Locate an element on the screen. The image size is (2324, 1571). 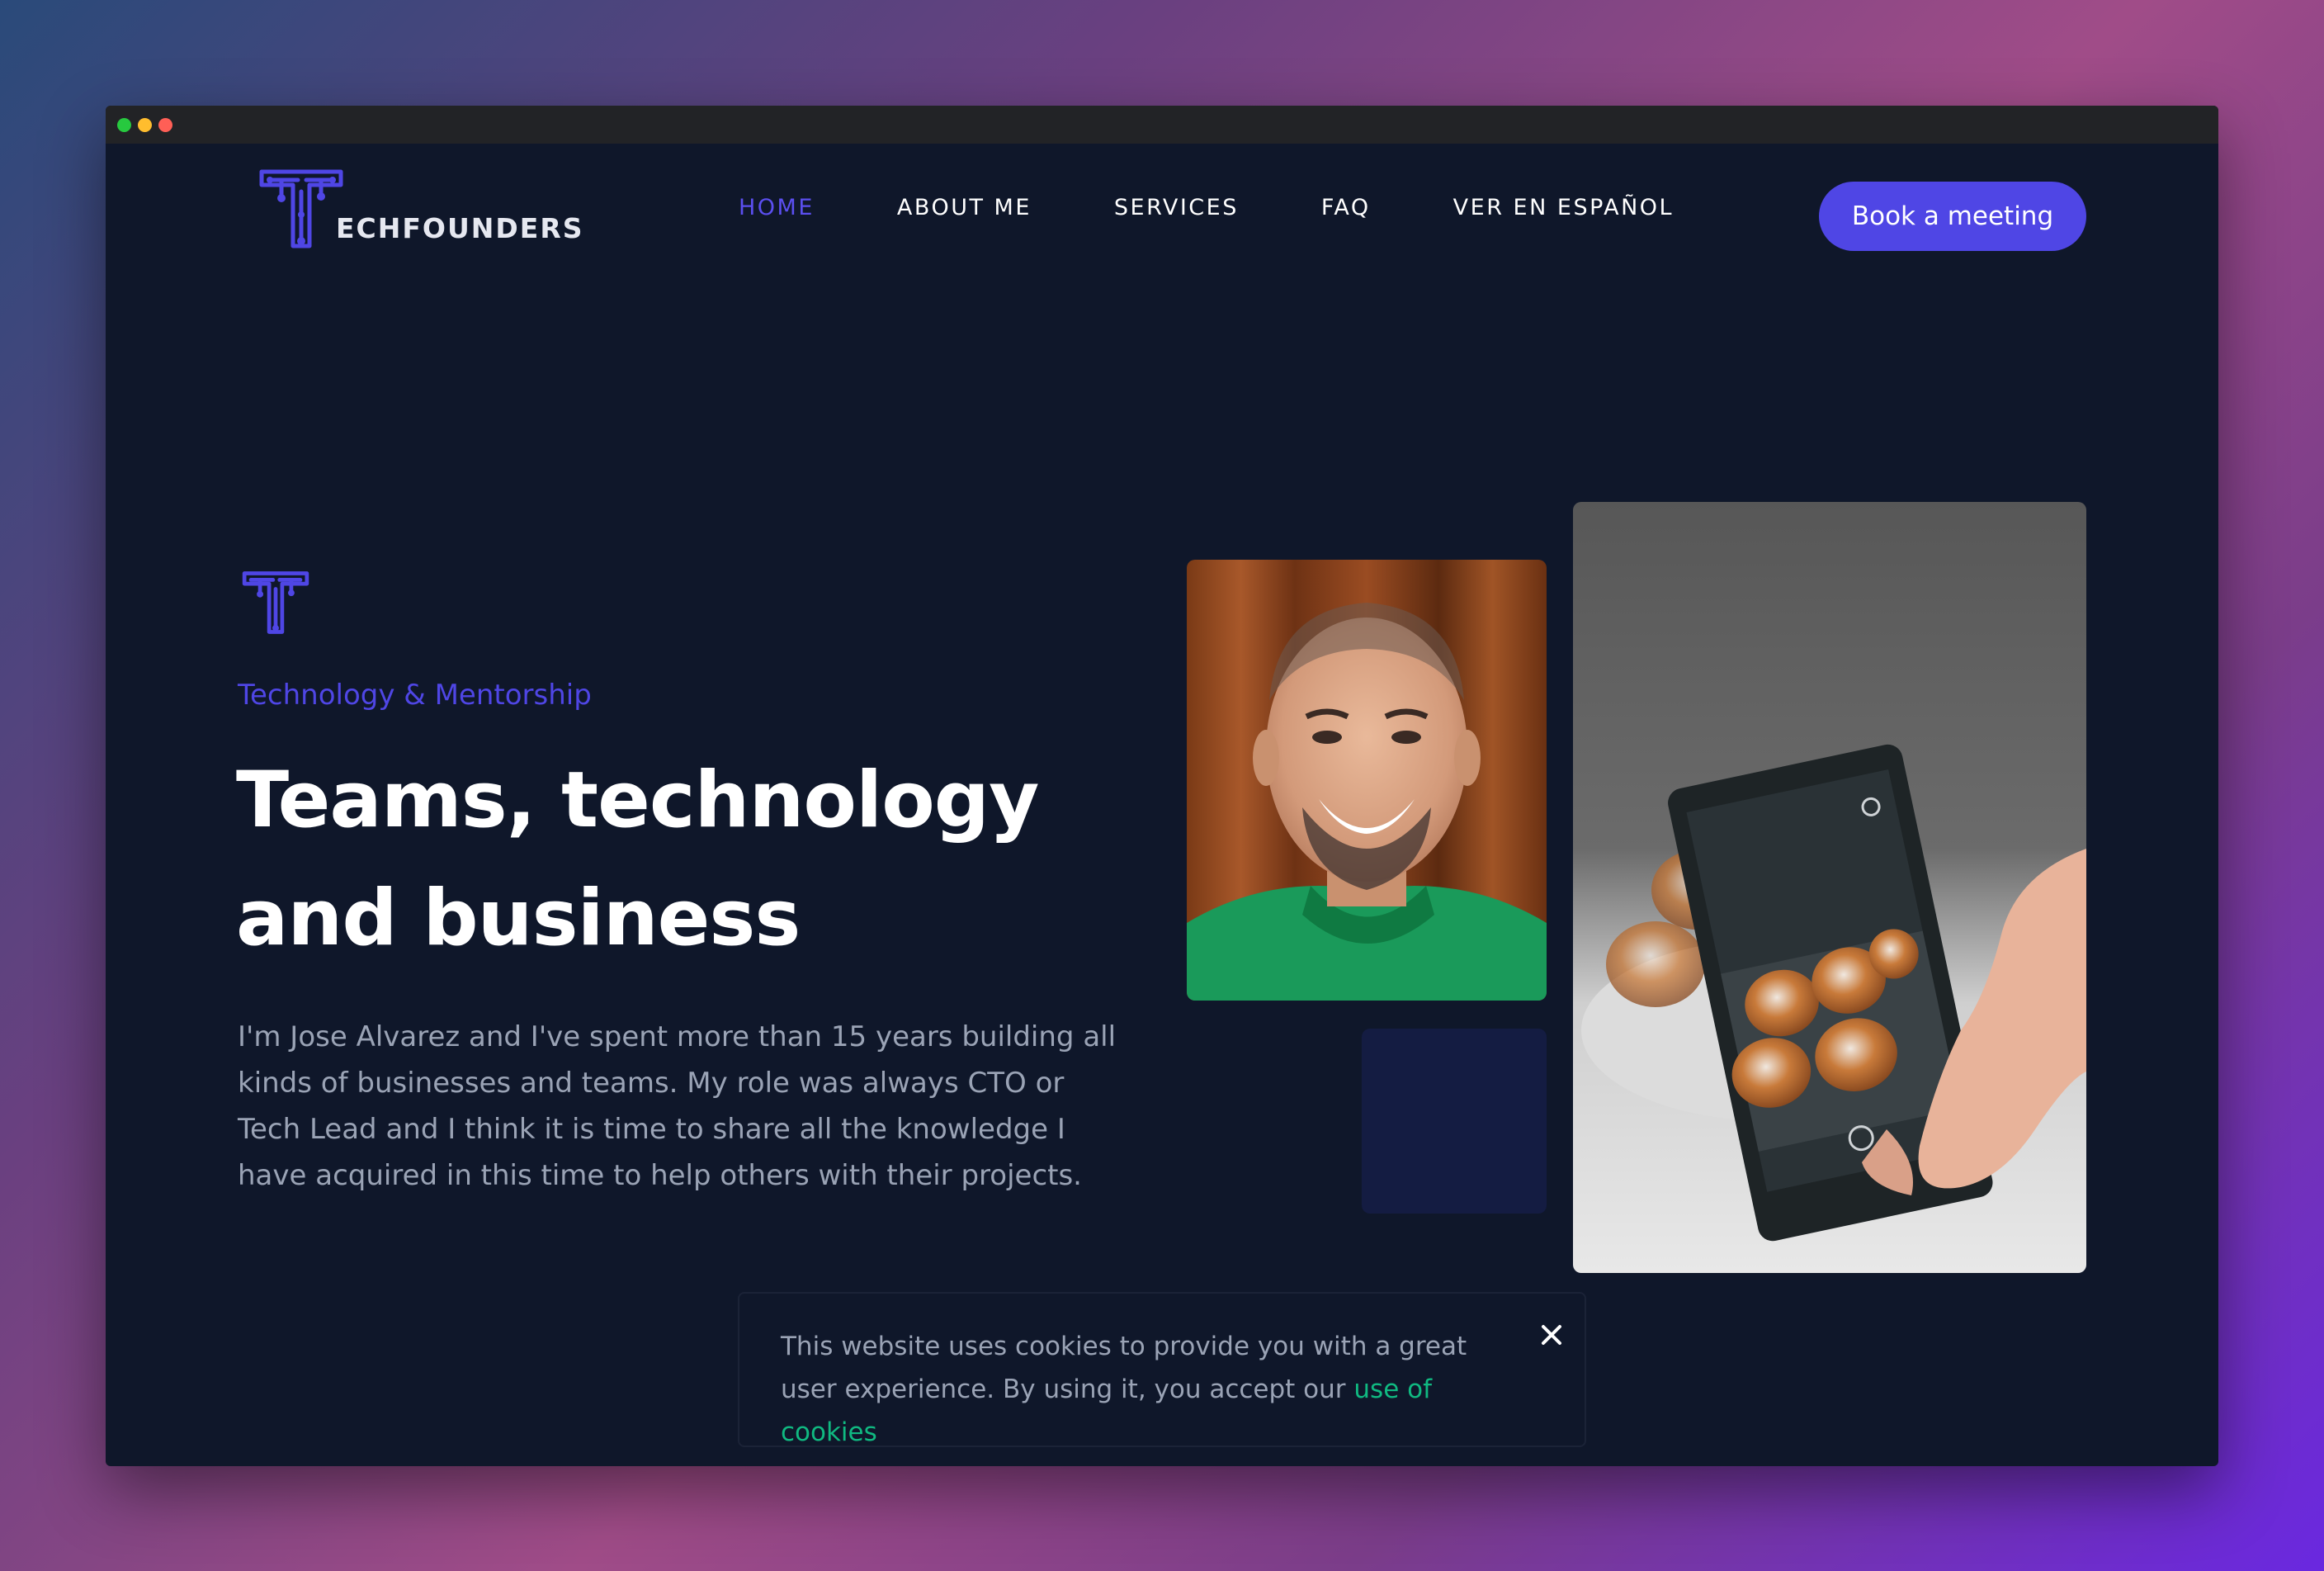
nav-link-about-me: ABOUT ME is located at coordinates (964, 207).